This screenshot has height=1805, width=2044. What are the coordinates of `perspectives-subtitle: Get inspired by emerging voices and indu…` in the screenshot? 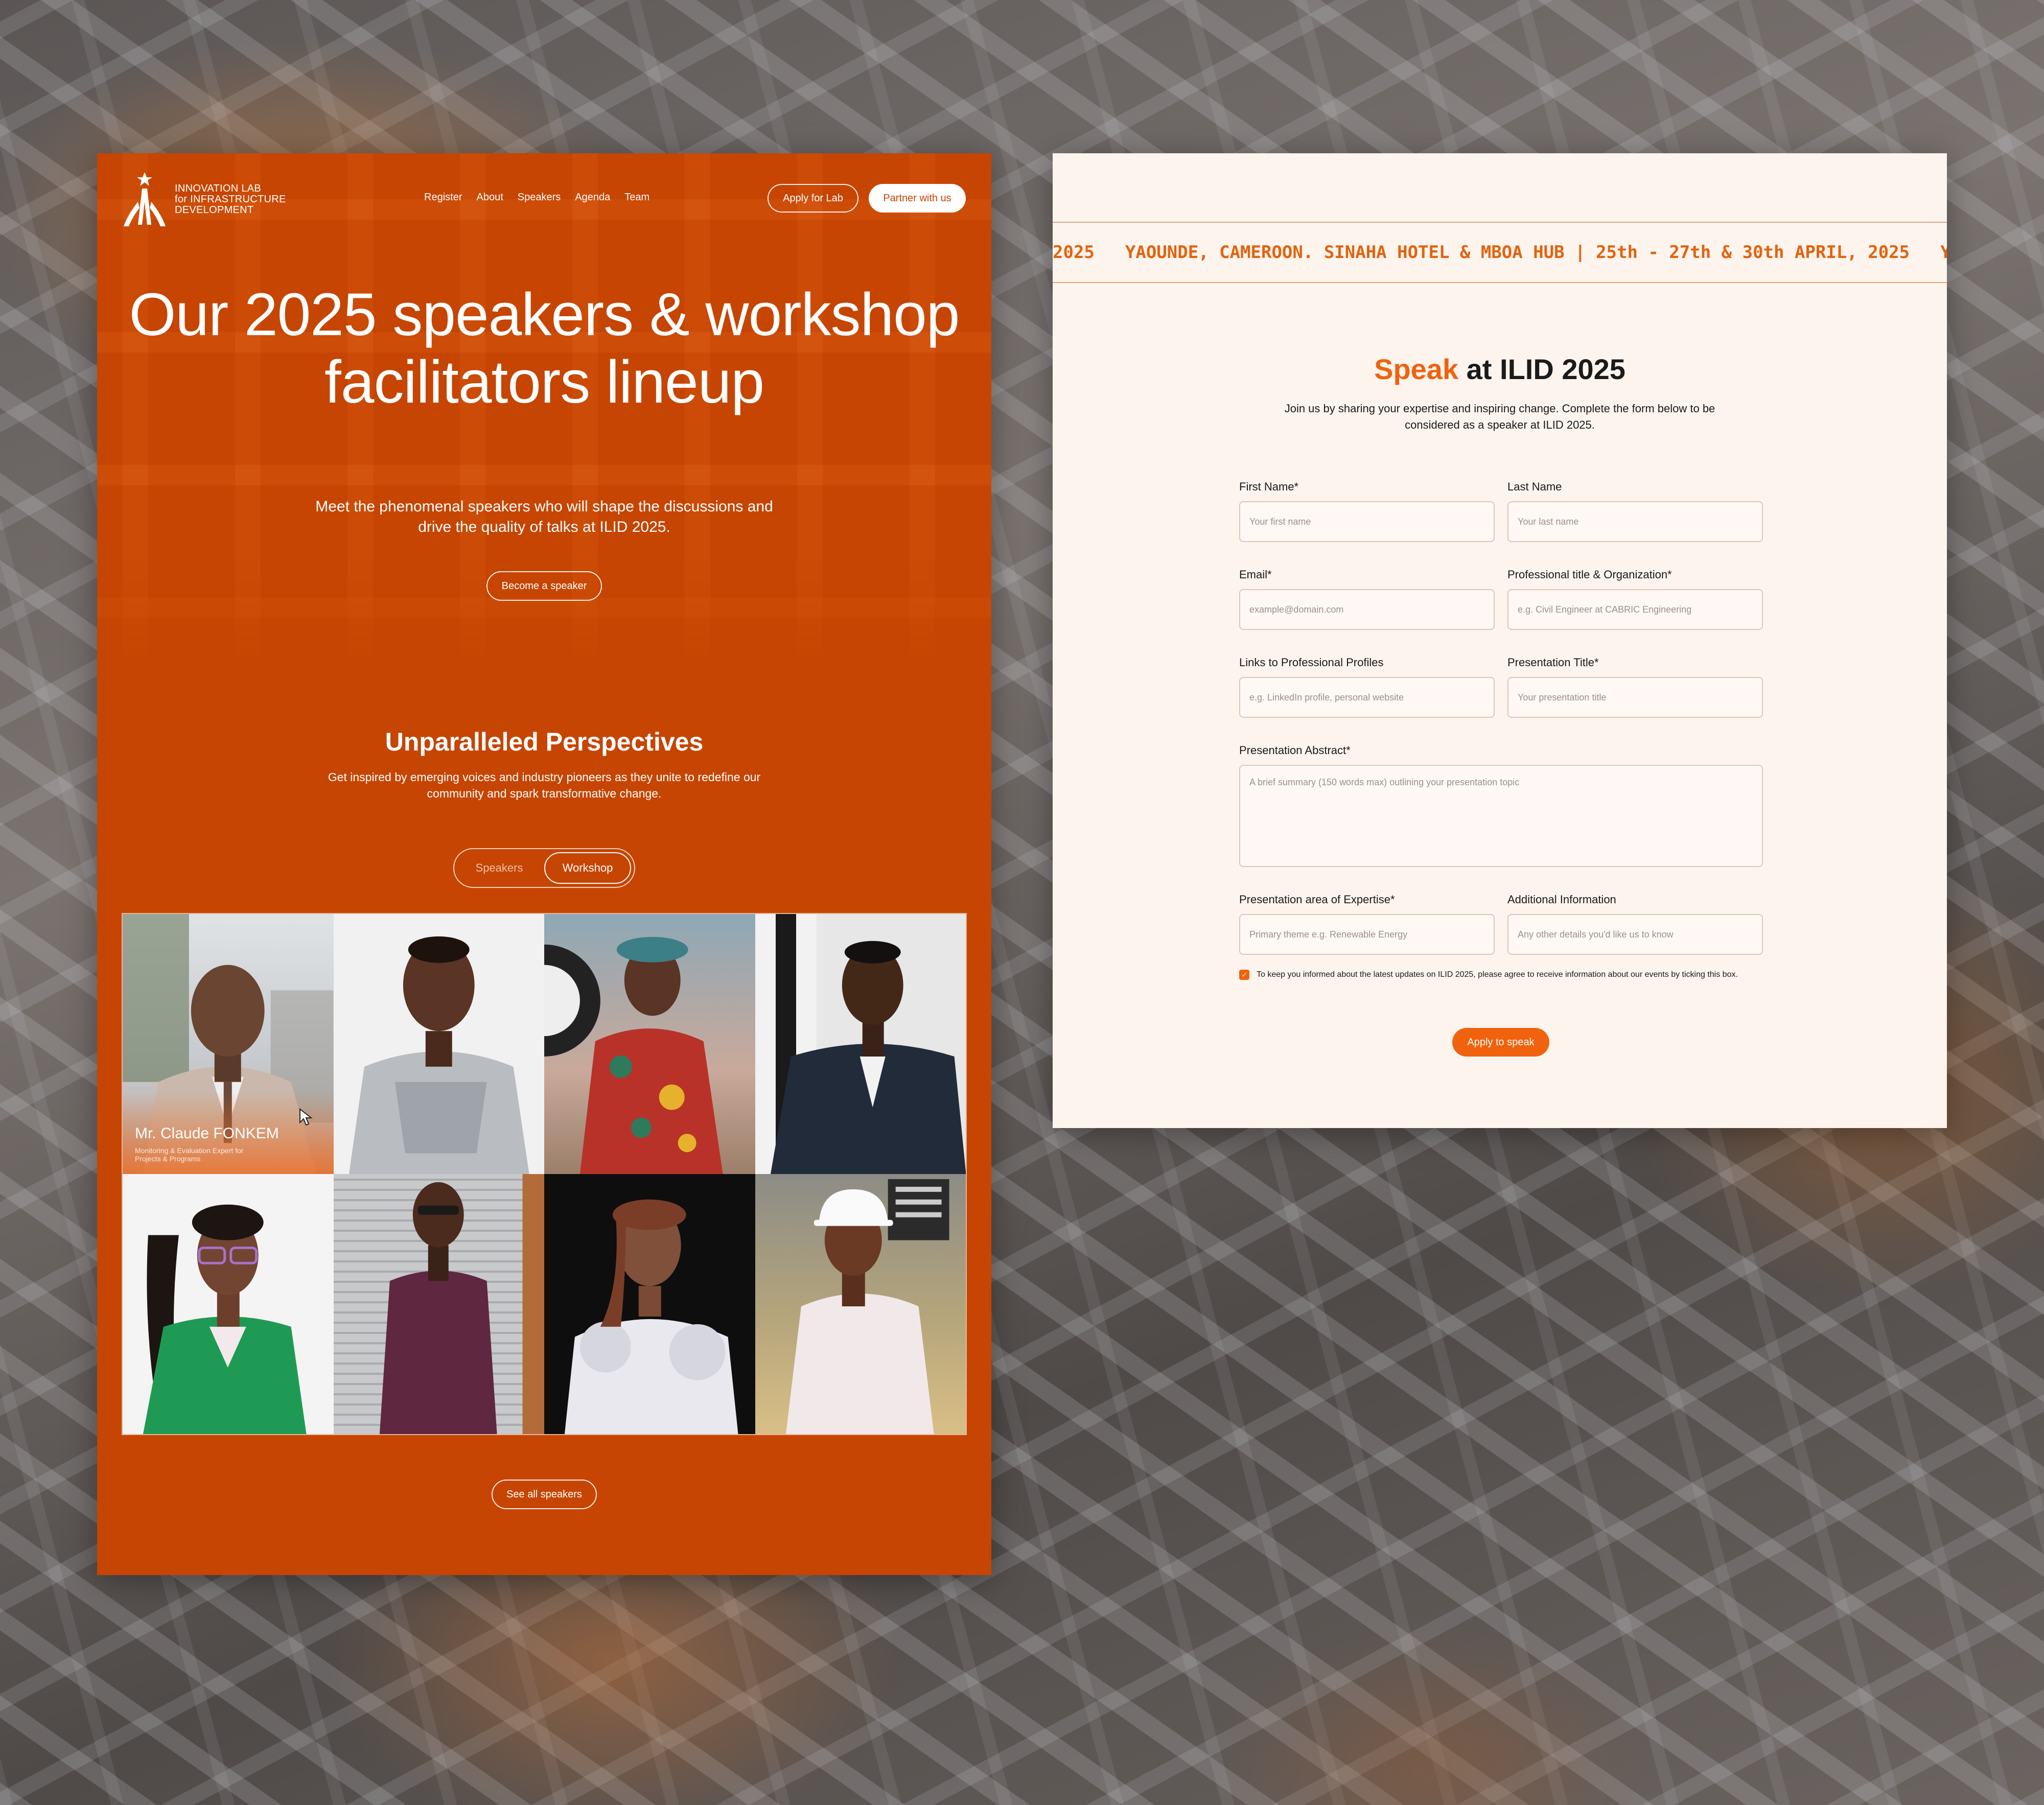 It's located at (544, 785).